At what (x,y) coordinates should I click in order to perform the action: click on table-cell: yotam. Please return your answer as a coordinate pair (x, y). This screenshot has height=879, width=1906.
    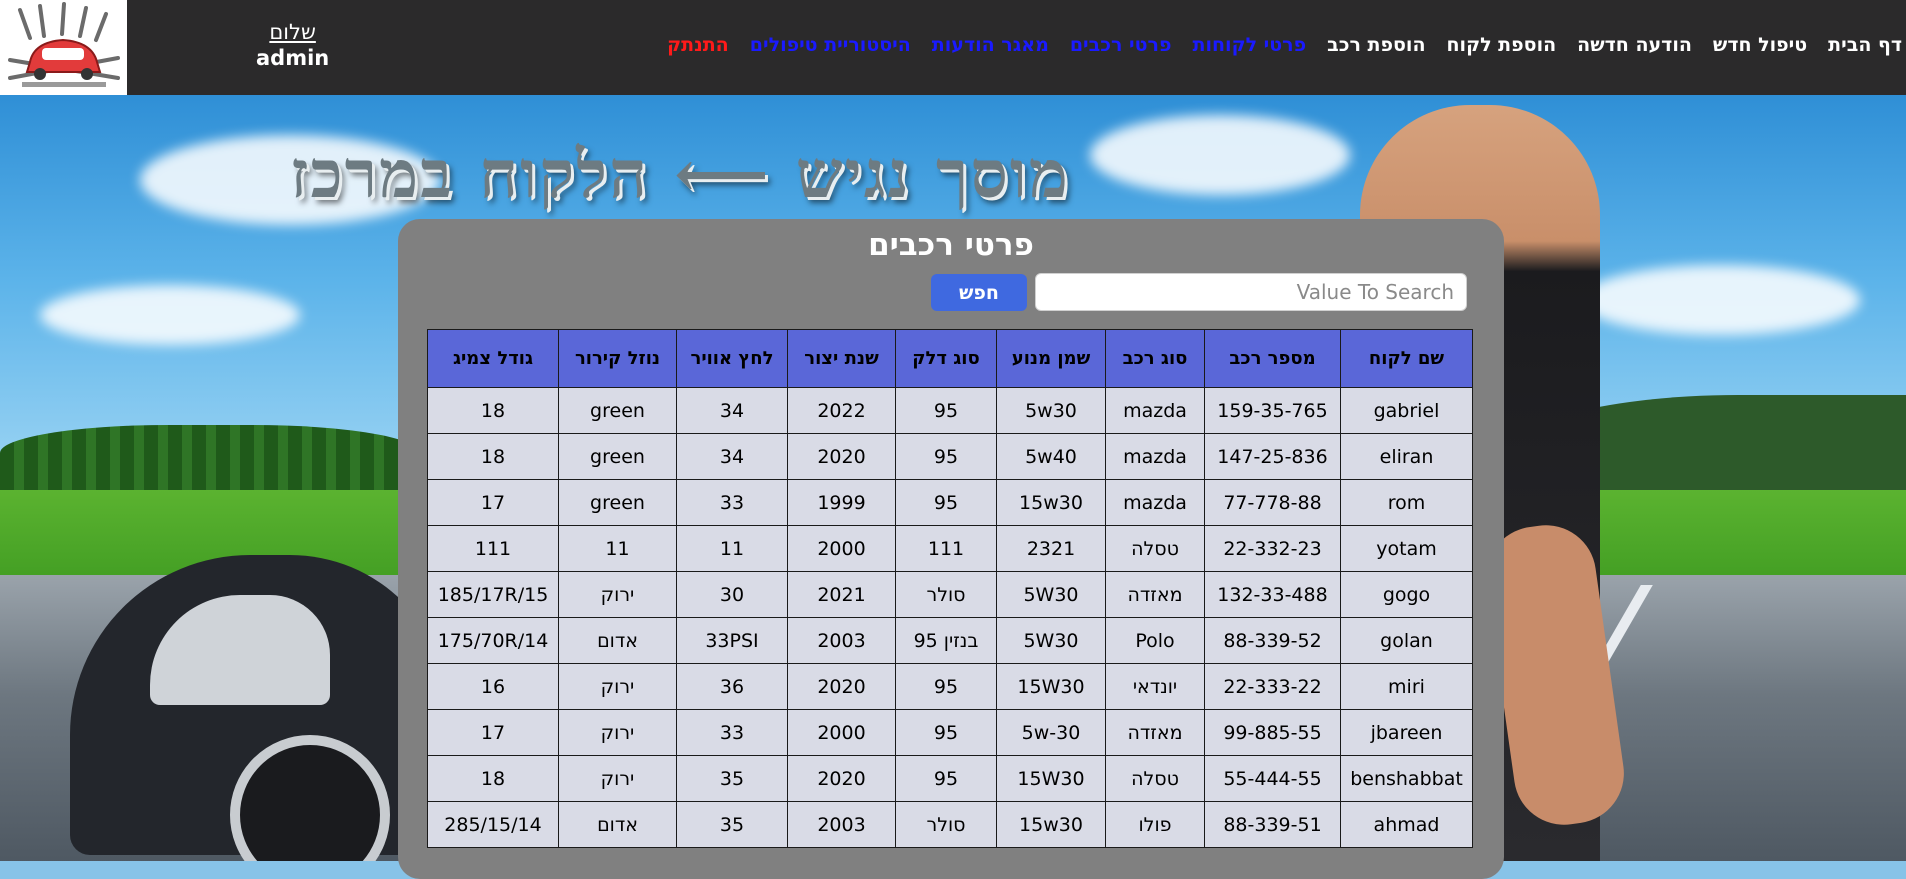
    Looking at the image, I should click on (1406, 548).